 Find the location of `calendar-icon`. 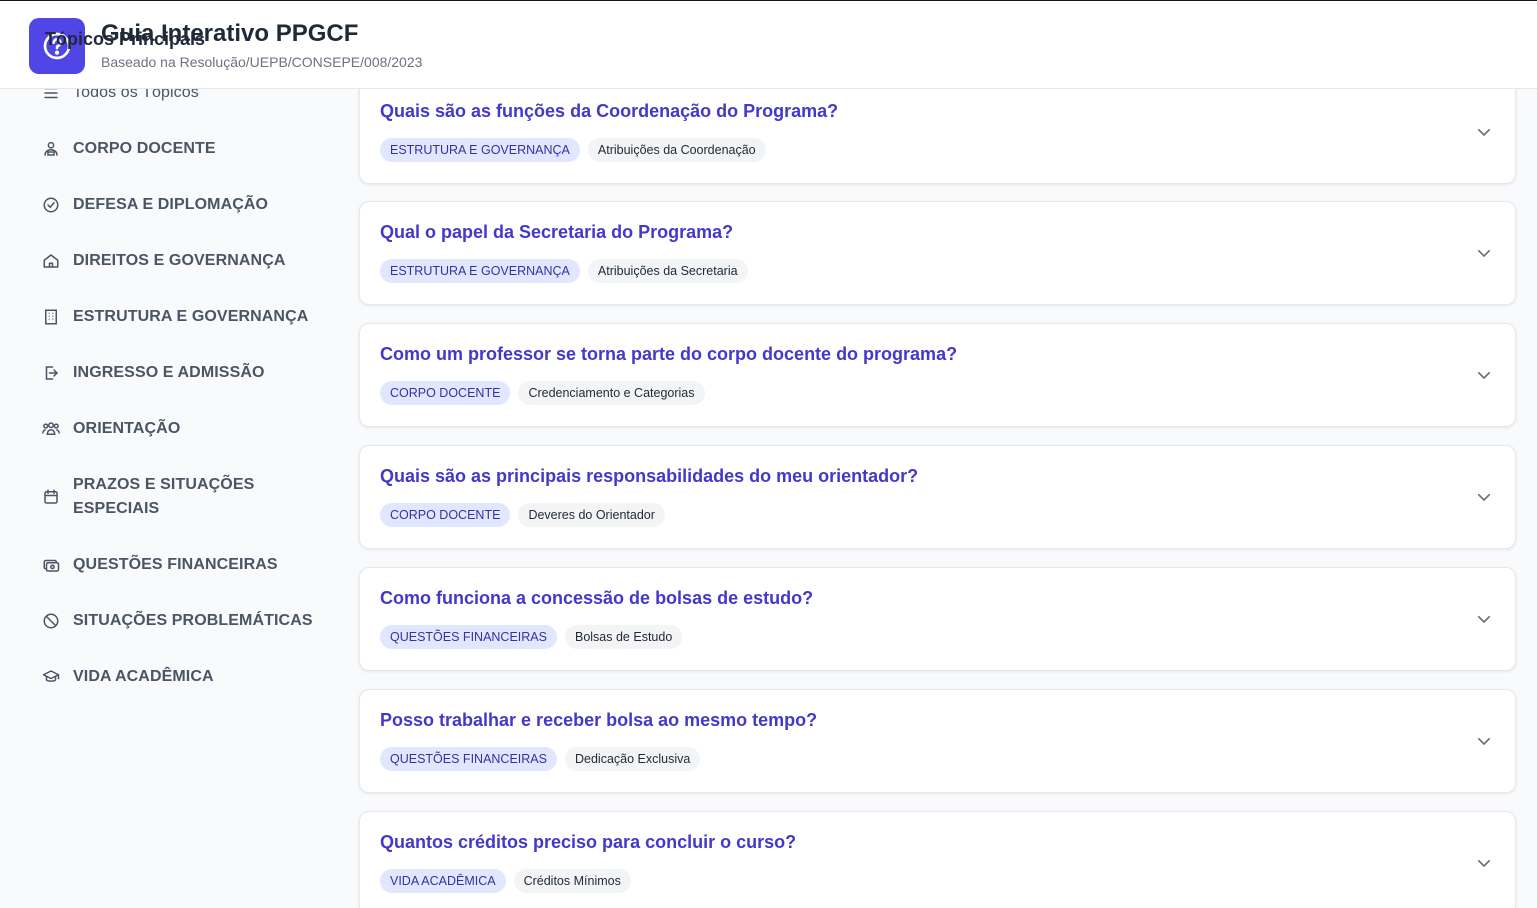

calendar-icon is located at coordinates (51, 497).